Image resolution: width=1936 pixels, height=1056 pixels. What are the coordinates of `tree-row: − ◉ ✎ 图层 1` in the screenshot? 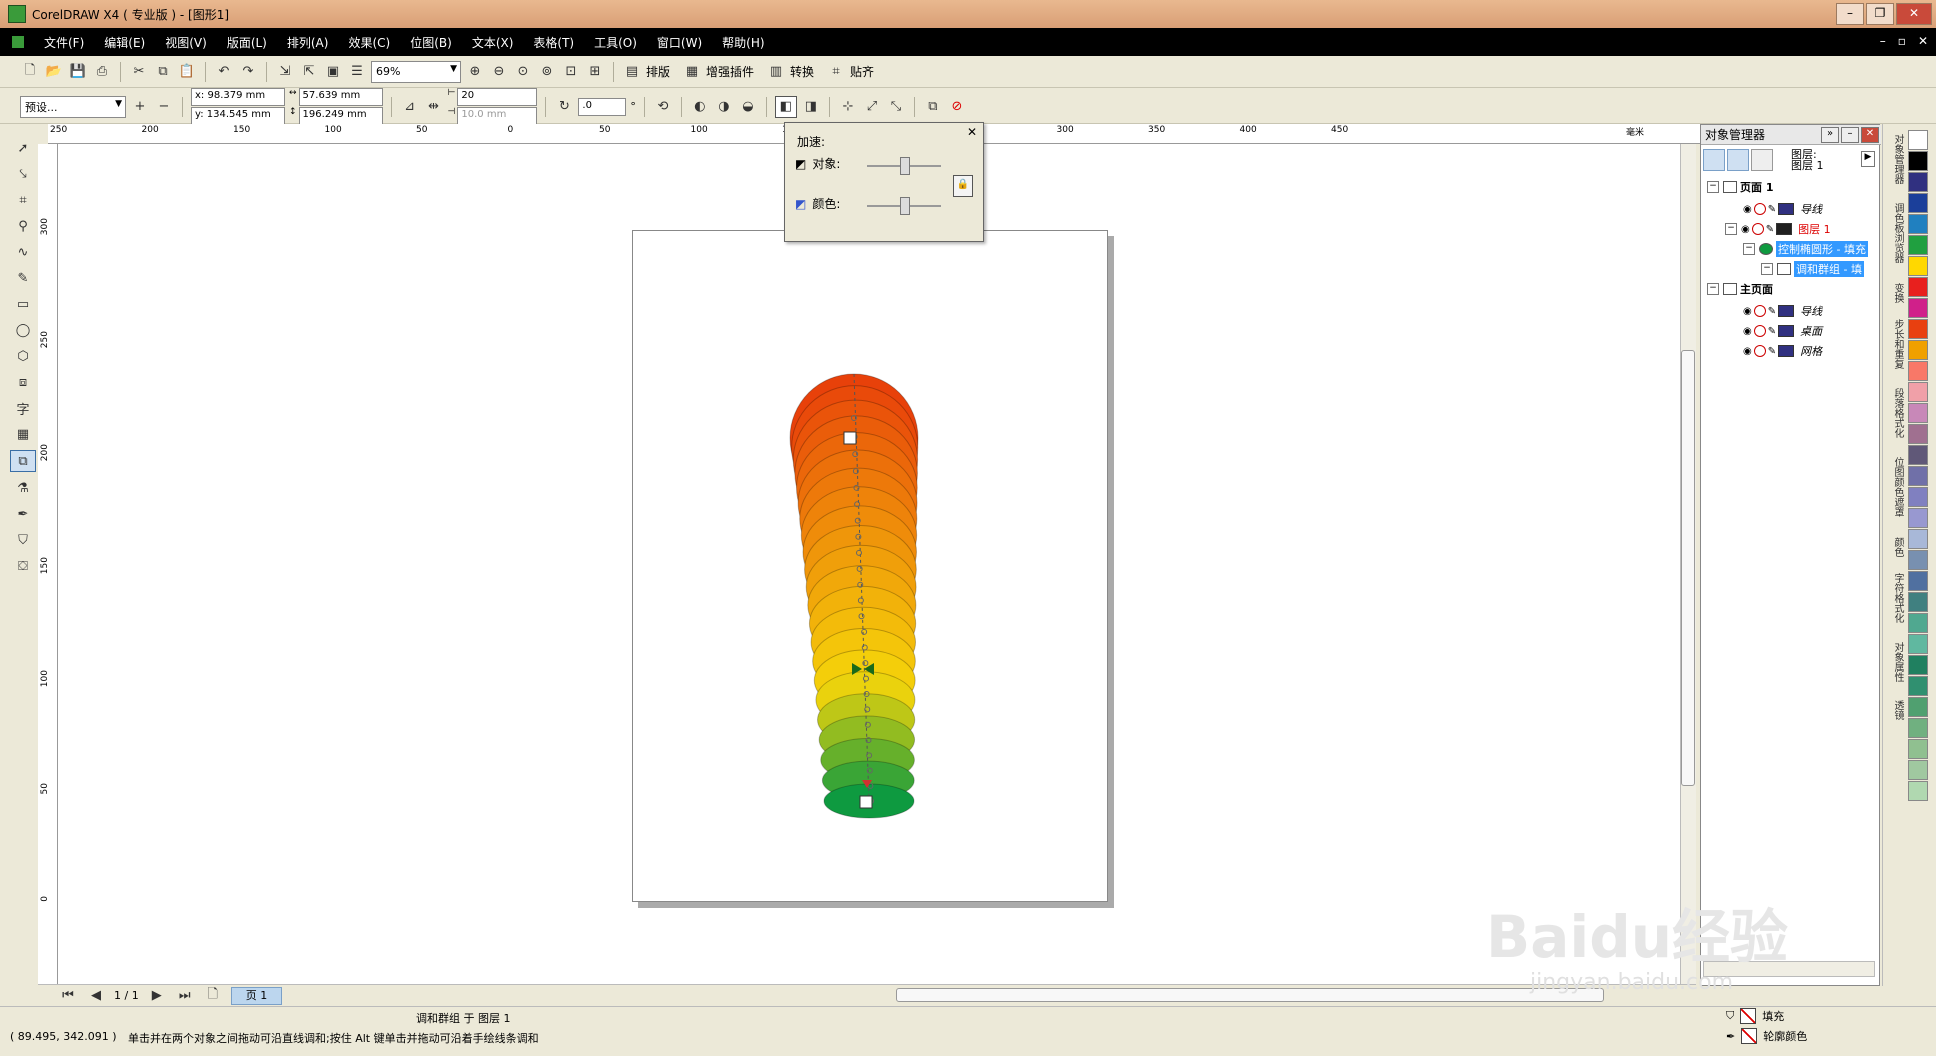 It's located at (1801, 229).